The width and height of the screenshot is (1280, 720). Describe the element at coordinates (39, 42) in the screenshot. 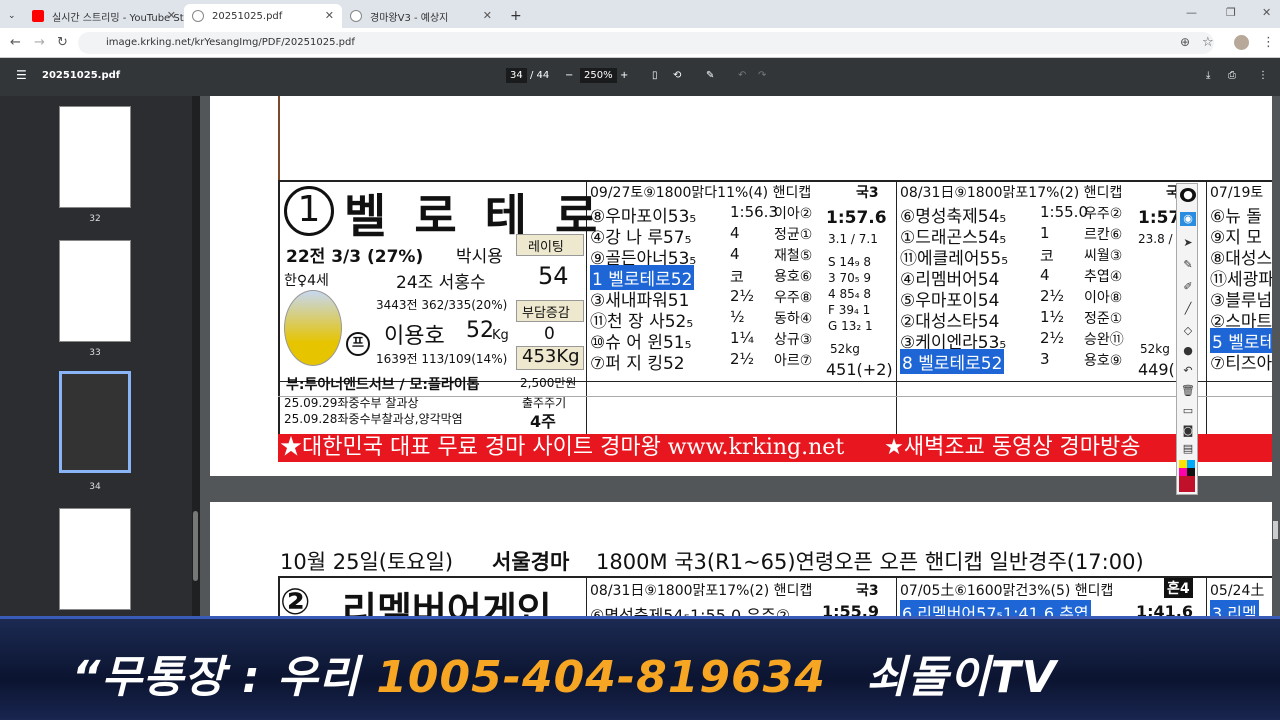

I see `forward-icon: →` at that location.